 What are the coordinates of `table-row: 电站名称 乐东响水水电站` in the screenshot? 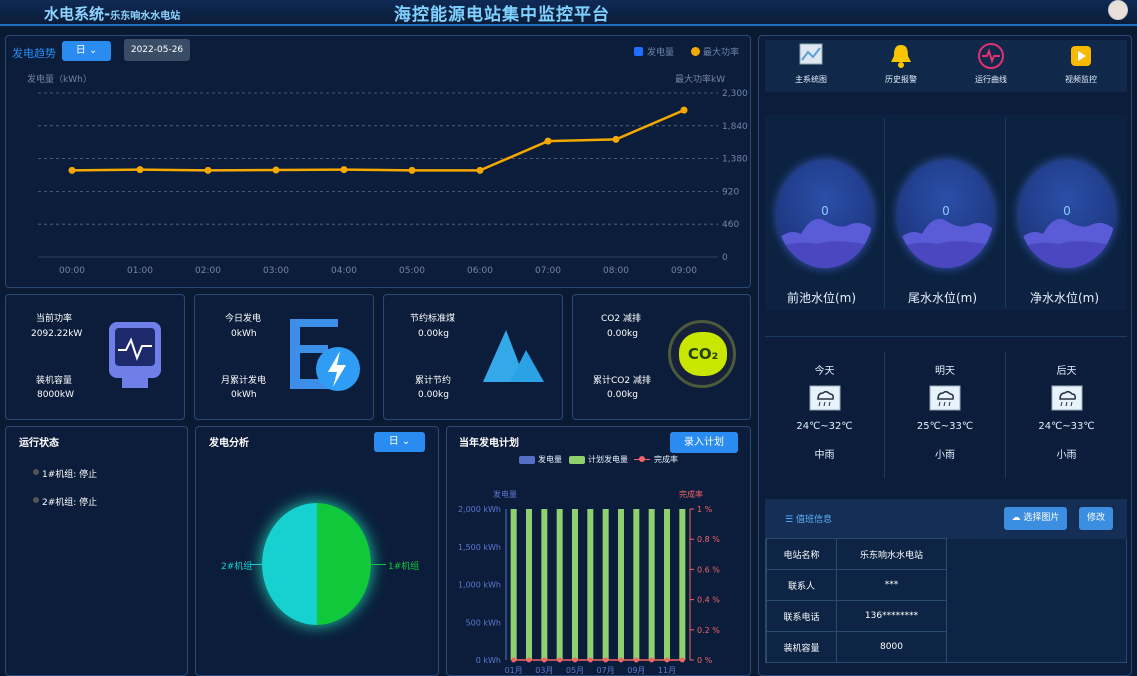 It's located at (856, 554).